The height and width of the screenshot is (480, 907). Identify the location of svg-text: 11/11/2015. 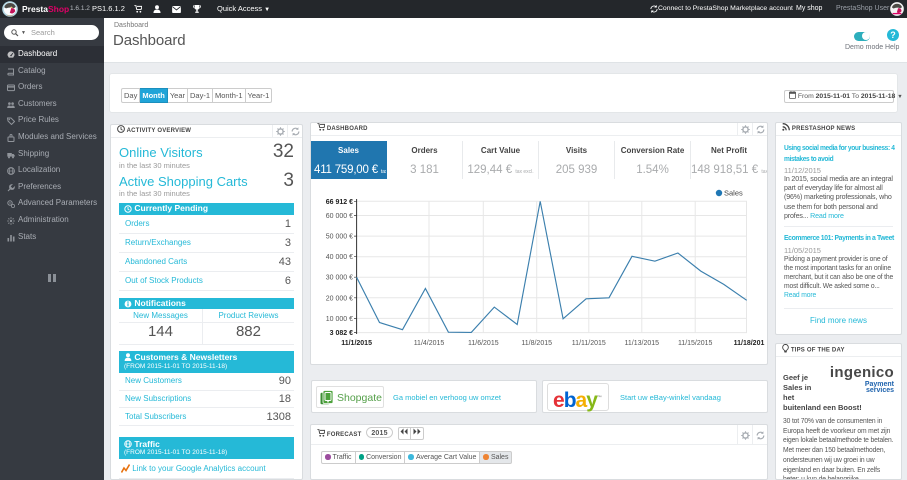
(589, 343).